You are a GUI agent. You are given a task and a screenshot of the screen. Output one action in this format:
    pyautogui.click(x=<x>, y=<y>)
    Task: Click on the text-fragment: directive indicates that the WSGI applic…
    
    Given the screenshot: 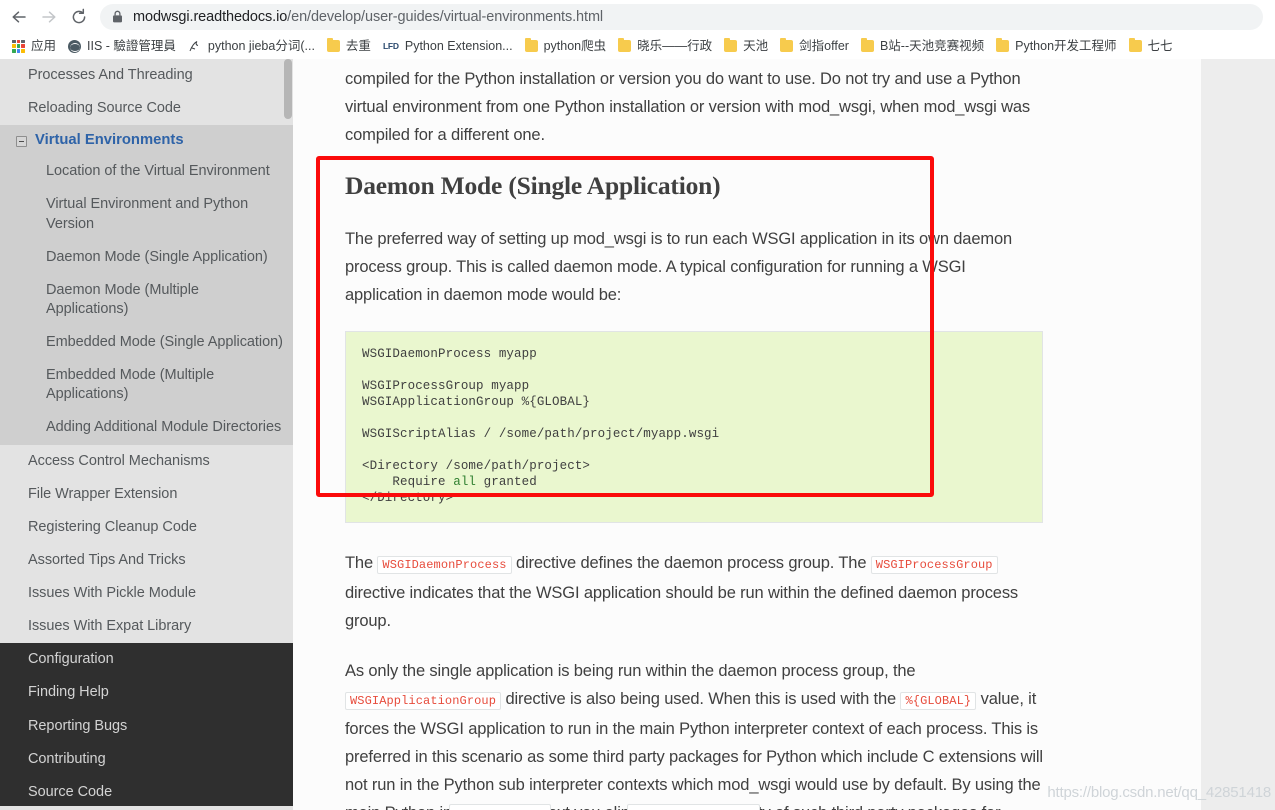 What is the action you would take?
    pyautogui.click(x=682, y=607)
    